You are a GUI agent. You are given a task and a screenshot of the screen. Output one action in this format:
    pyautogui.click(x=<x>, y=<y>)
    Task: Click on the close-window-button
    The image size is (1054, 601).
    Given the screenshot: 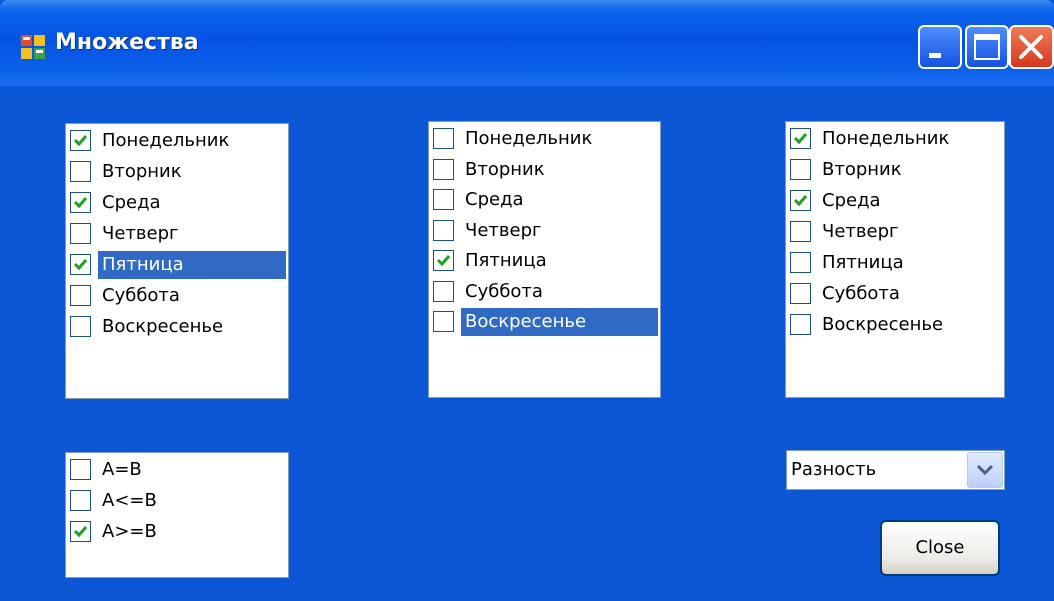 What is the action you would take?
    pyautogui.click(x=1031, y=47)
    